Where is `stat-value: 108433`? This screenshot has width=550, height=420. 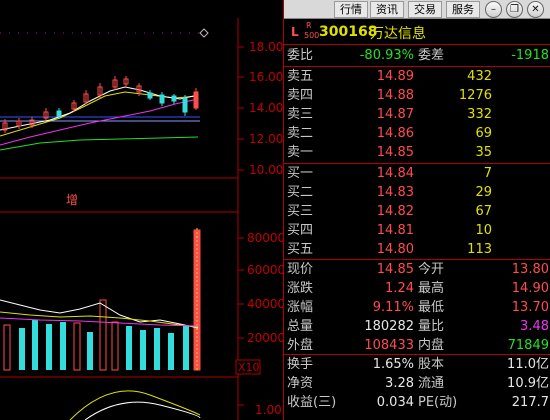 stat-value: 108433 is located at coordinates (389, 345).